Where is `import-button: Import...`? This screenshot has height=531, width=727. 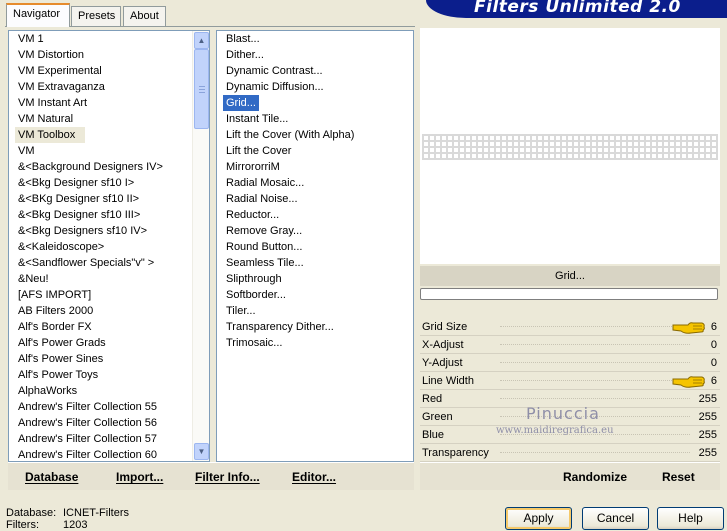 import-button: Import... is located at coordinates (139, 477).